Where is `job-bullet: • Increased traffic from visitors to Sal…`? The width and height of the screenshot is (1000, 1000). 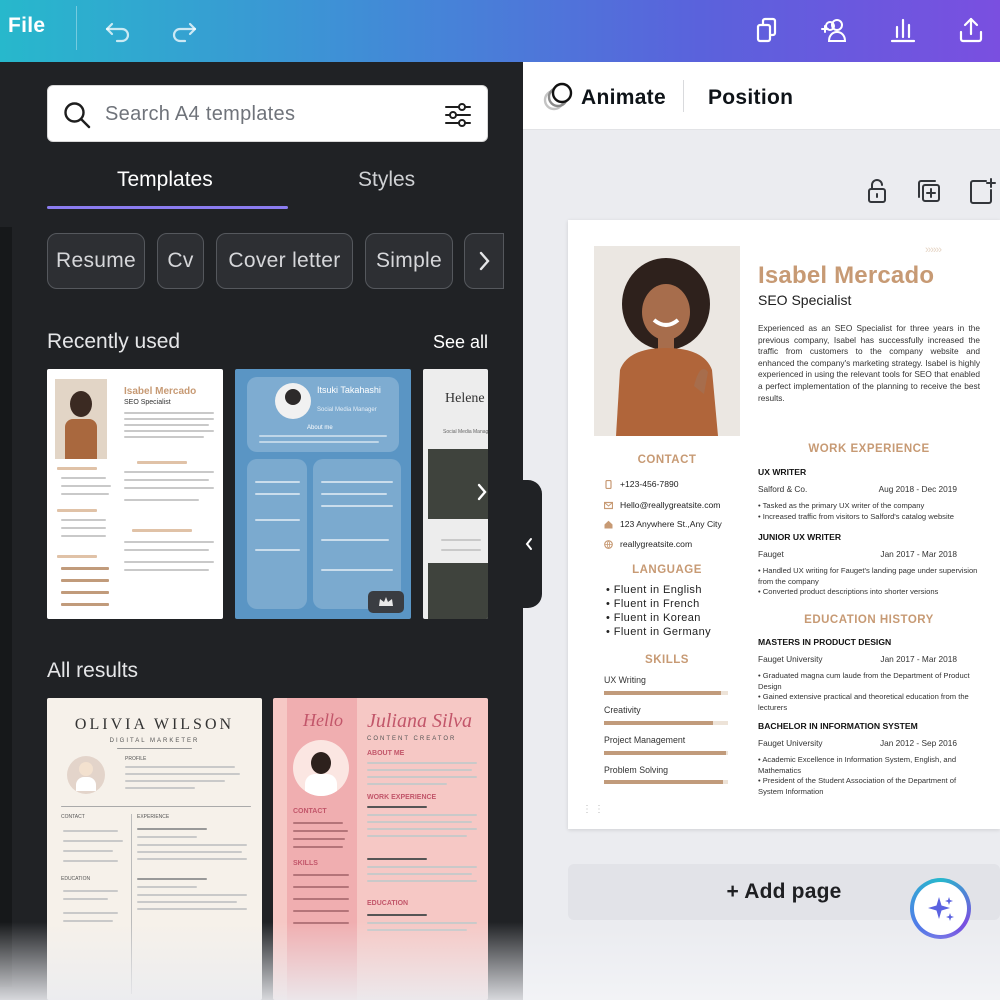 job-bullet: • Increased traffic from visitors to Sal… is located at coordinates (869, 517).